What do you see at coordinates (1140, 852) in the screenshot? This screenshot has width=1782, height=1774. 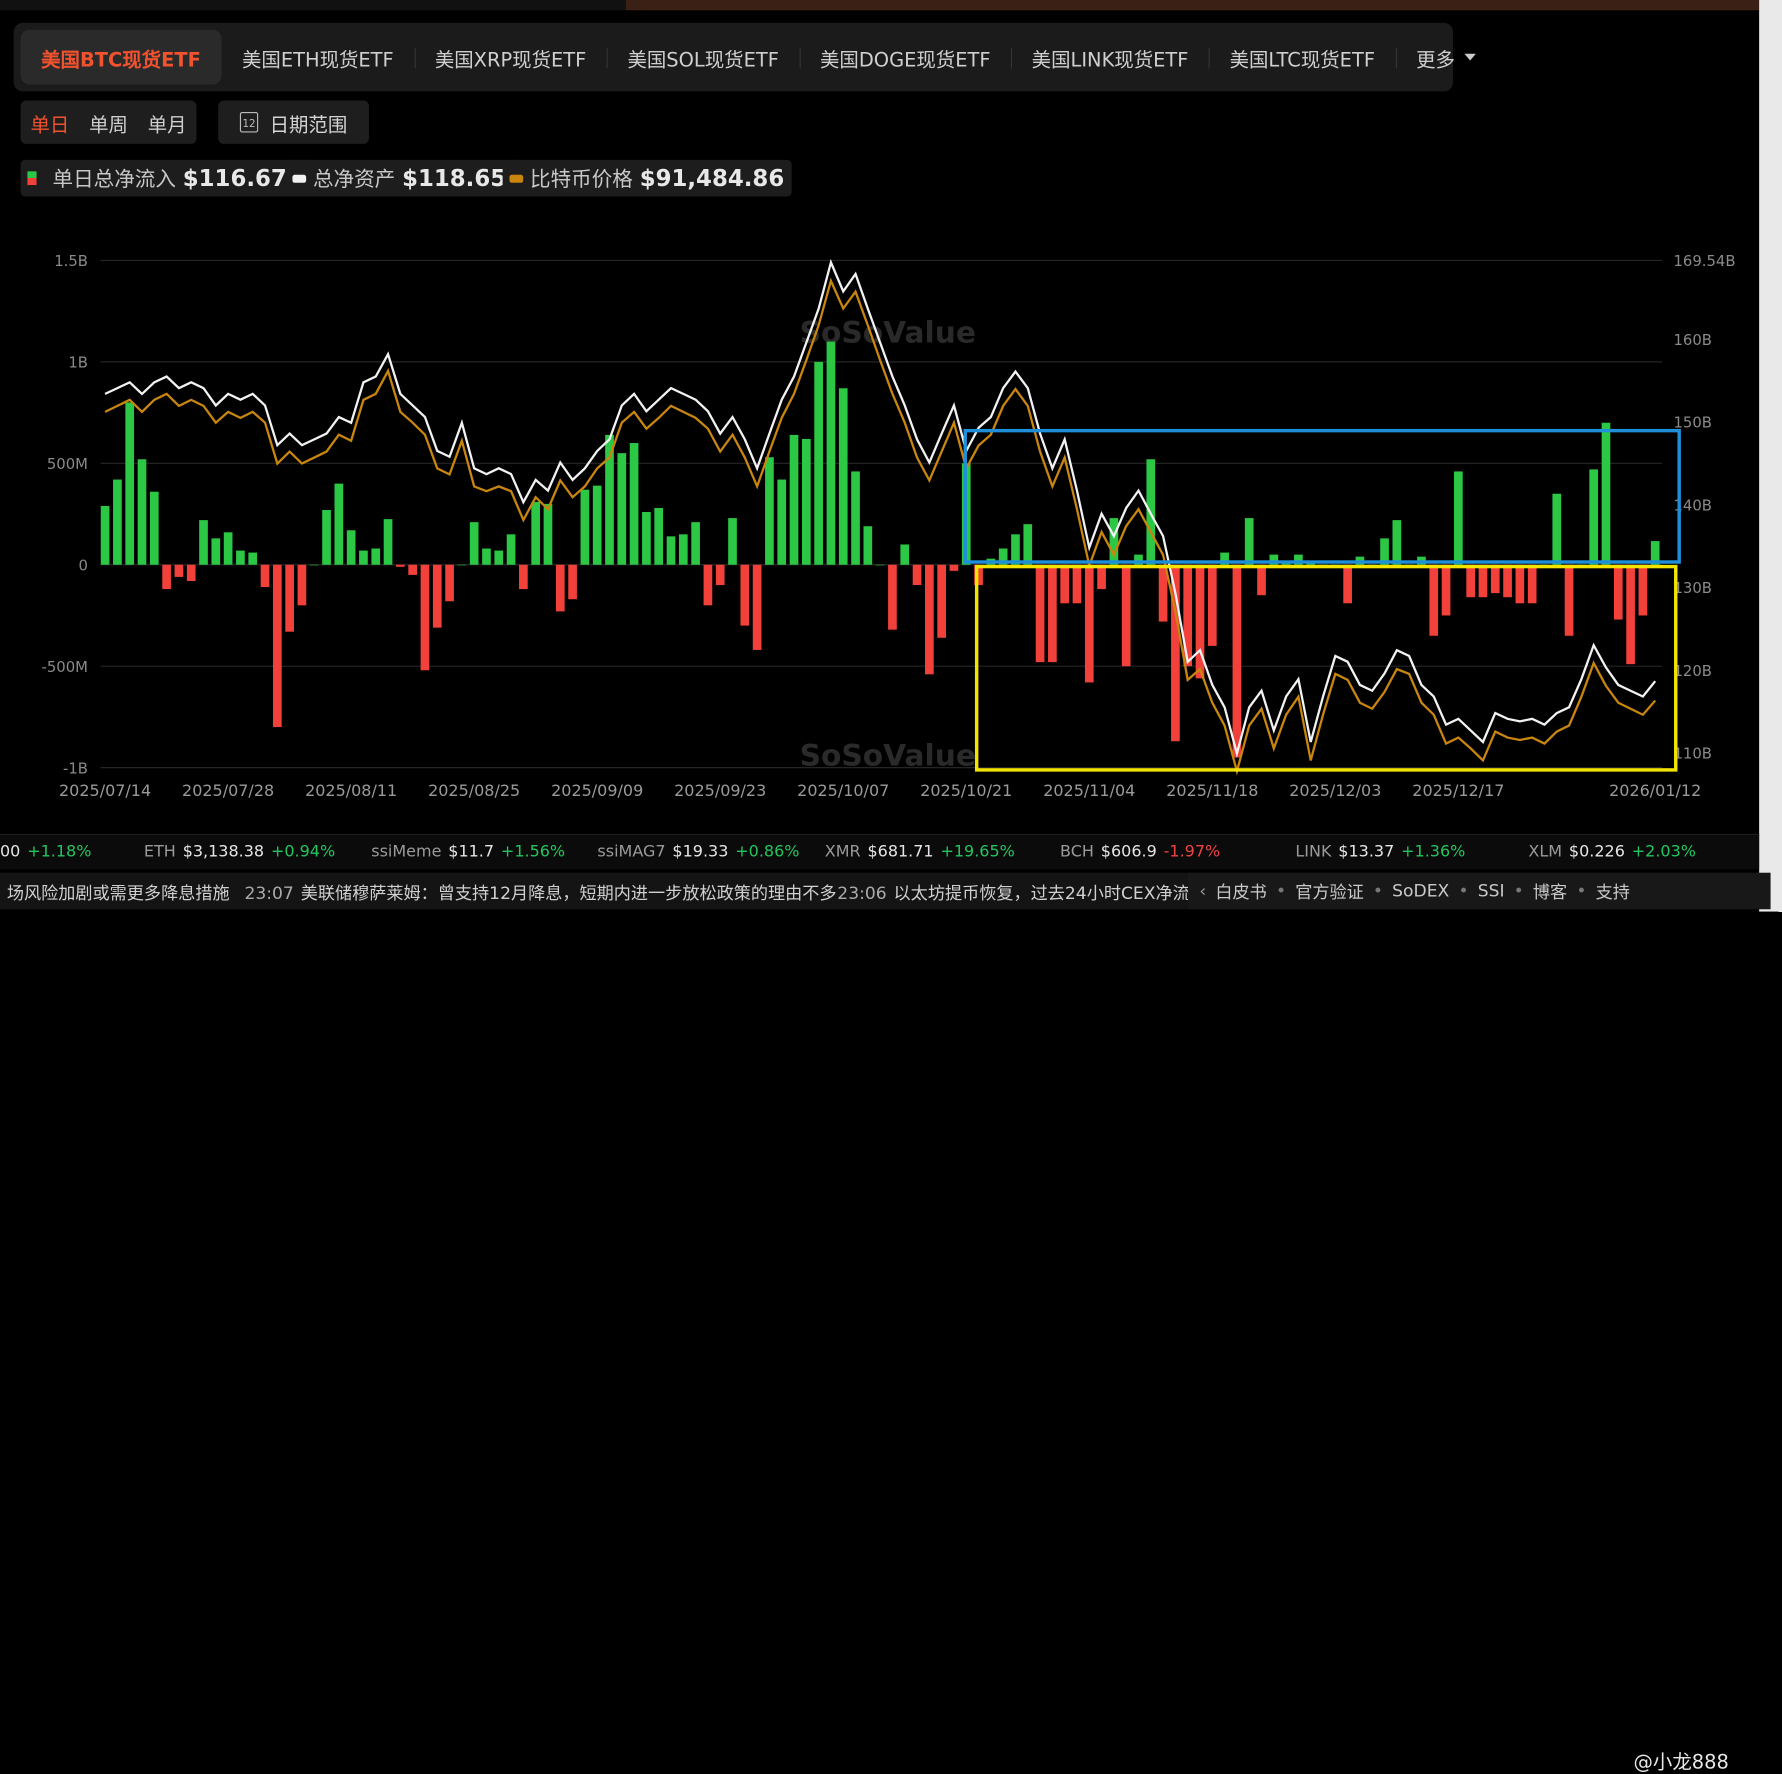 I see `ticker-item: BCH $606.9 -1.97%` at bounding box center [1140, 852].